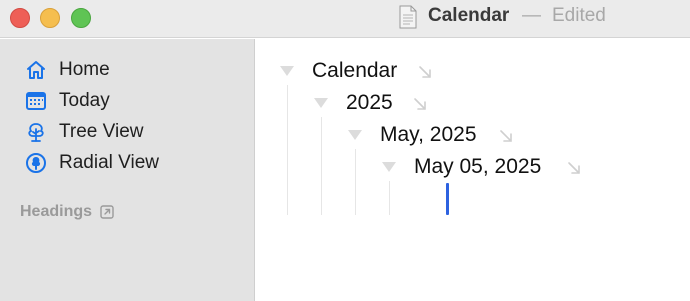  Describe the element at coordinates (84, 69) in the screenshot. I see `sidebar-item-label: Home` at that location.